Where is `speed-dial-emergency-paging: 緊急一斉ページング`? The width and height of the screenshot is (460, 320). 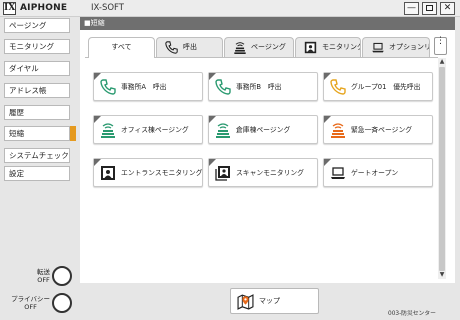 speed-dial-emergency-paging: 緊急一斉ページング is located at coordinates (378, 129).